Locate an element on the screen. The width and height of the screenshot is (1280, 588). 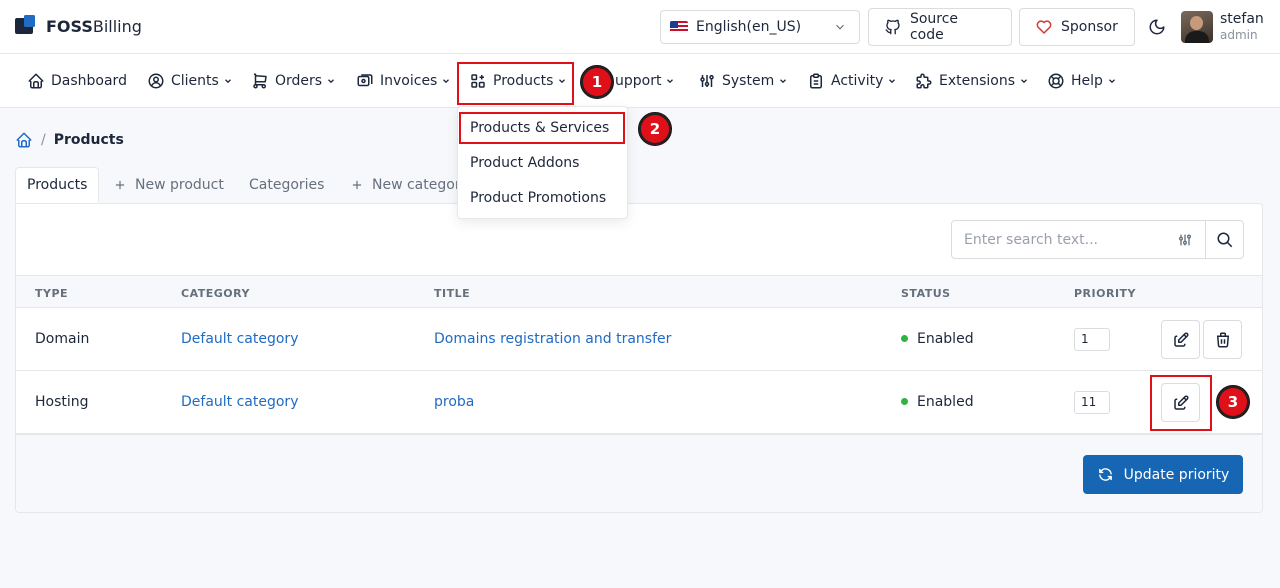
puzzle-icon is located at coordinates (924, 81).